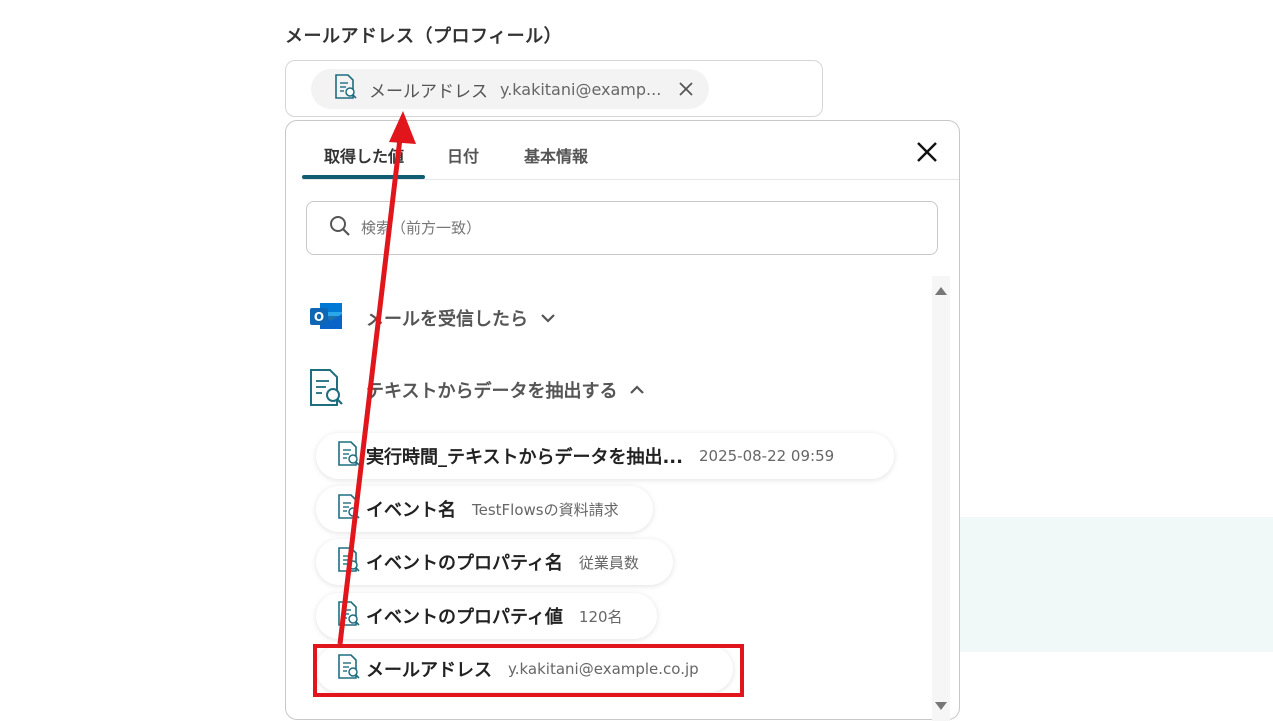 The width and height of the screenshot is (1273, 721). What do you see at coordinates (941, 705) in the screenshot?
I see `scroll-down-arrow-icon` at bounding box center [941, 705].